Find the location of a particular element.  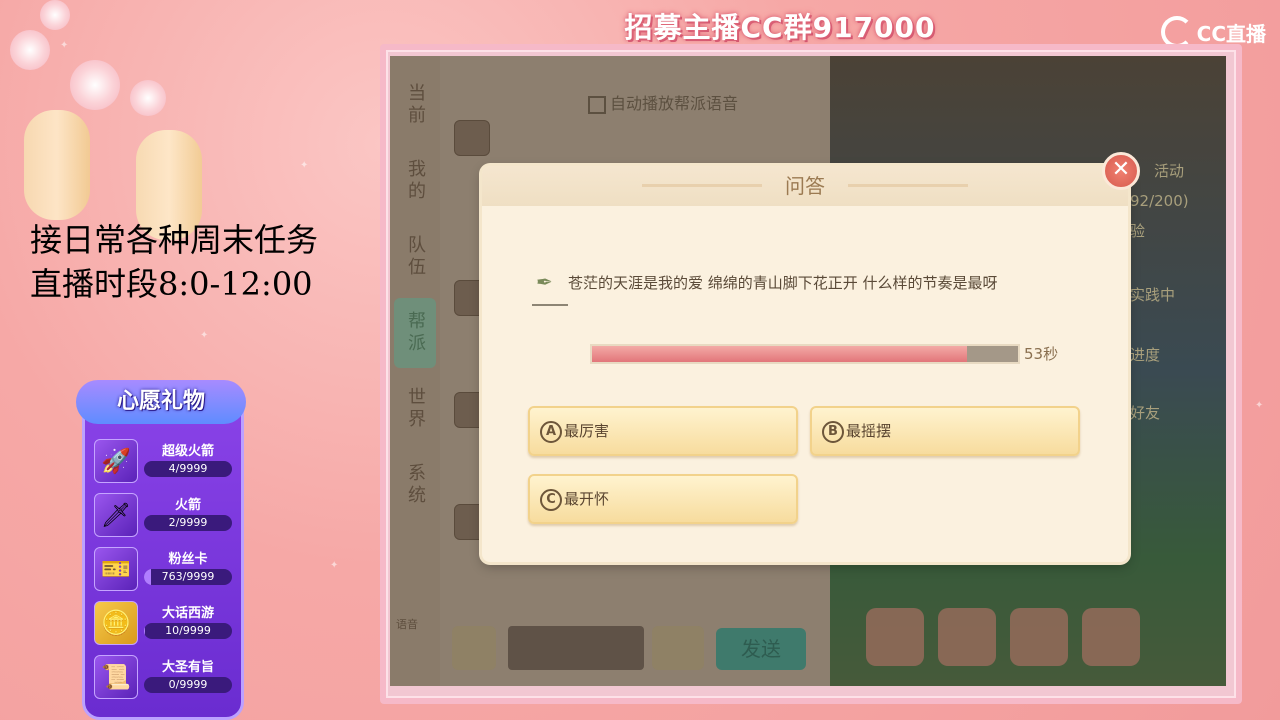

tab-current: 当前 is located at coordinates (415, 105).